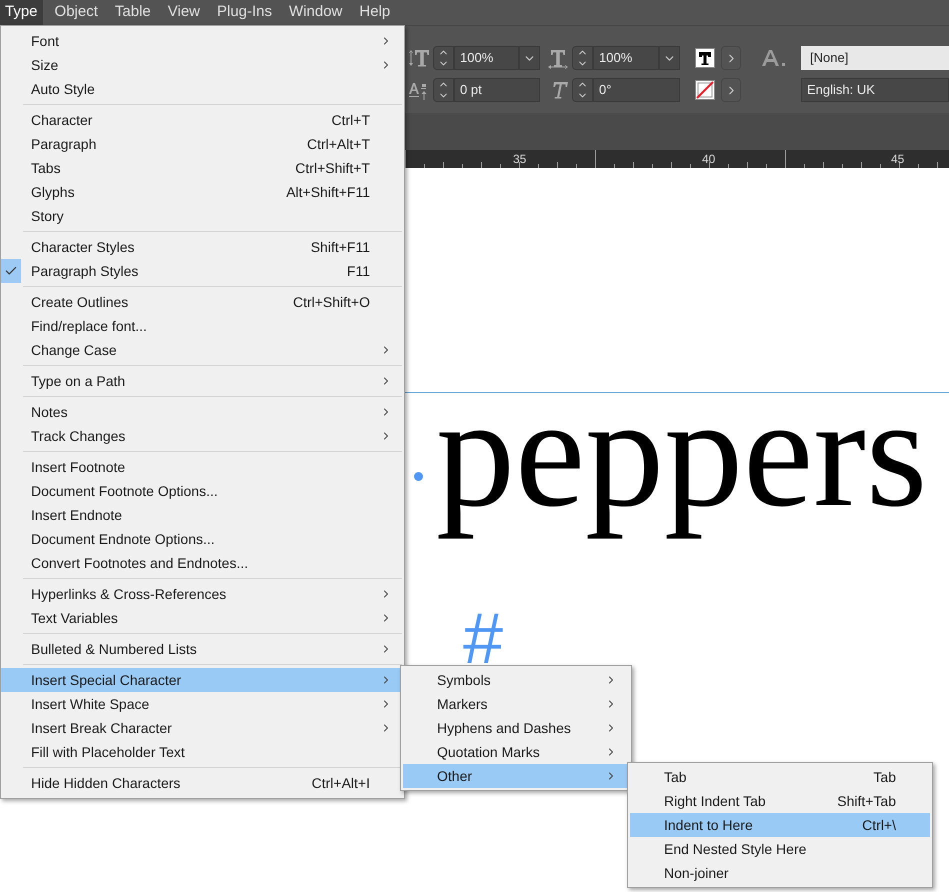 This screenshot has width=949, height=892. Describe the element at coordinates (202, 618) in the screenshot. I see `menu-item: Text Variables` at that location.